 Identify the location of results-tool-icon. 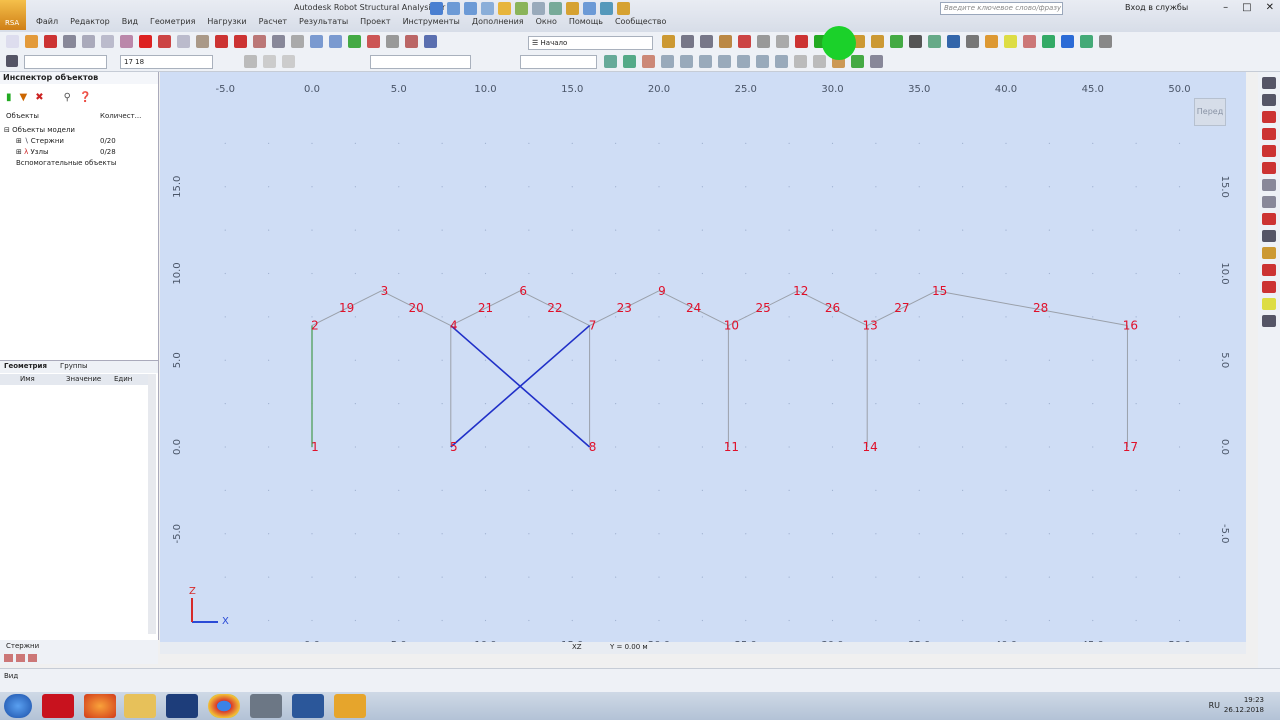
(1269, 253).